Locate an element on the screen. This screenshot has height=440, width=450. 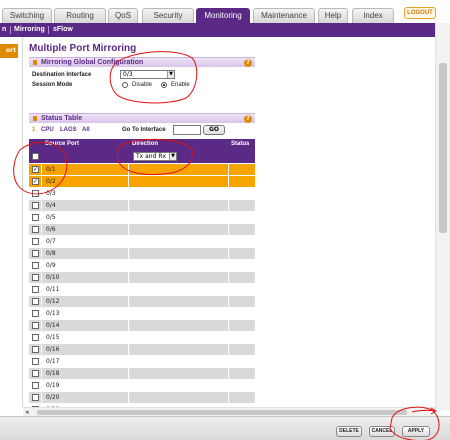
table-row: 0/17 is located at coordinates (142, 362).